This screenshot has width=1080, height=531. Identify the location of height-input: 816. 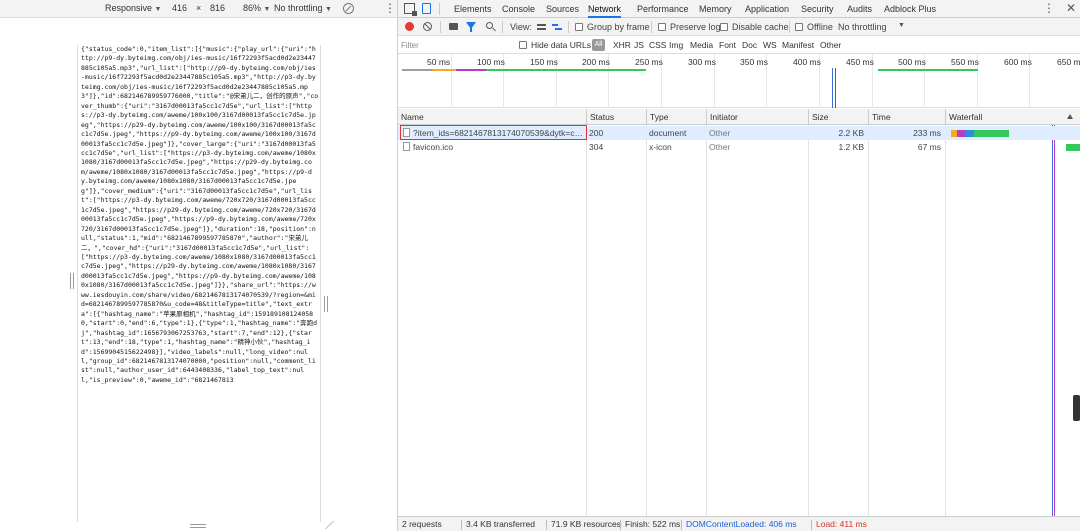
(217, 8).